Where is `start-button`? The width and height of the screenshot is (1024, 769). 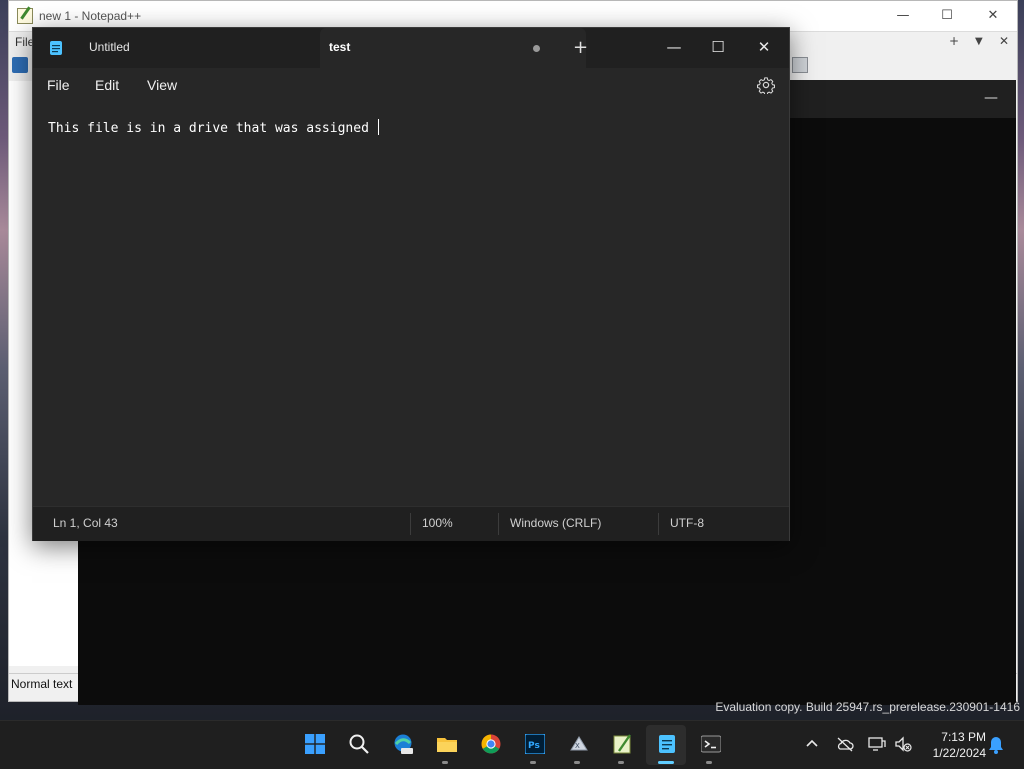
start-button is located at coordinates (314, 745).